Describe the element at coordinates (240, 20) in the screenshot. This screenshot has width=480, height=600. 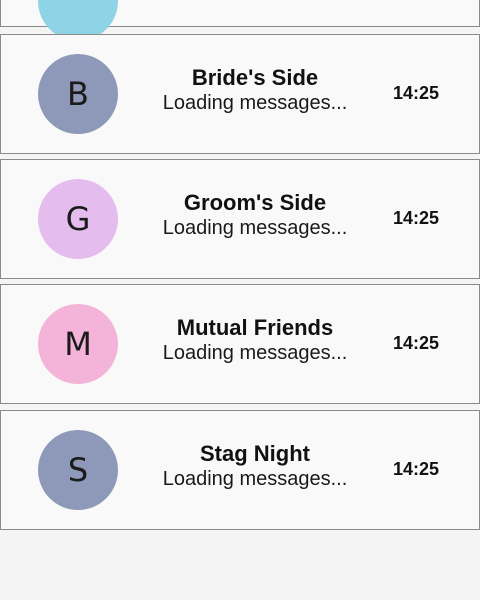
I see `chat-list-item-partial` at that location.